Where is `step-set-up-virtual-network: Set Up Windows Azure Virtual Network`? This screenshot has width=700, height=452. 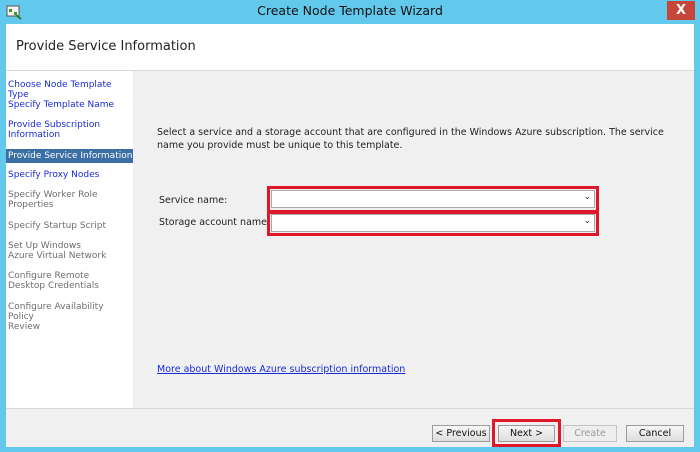
step-set-up-virtual-network: Set Up Windows Azure Virtual Network is located at coordinates (58, 251).